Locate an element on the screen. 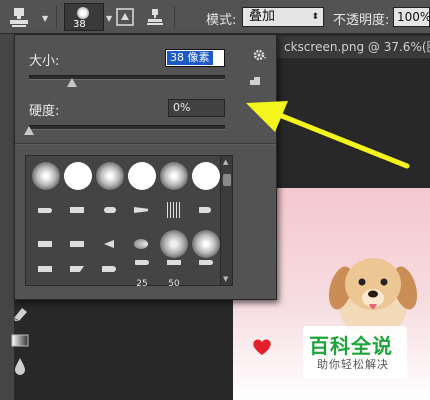  annotation-arrow-icon is located at coordinates (328, 135).